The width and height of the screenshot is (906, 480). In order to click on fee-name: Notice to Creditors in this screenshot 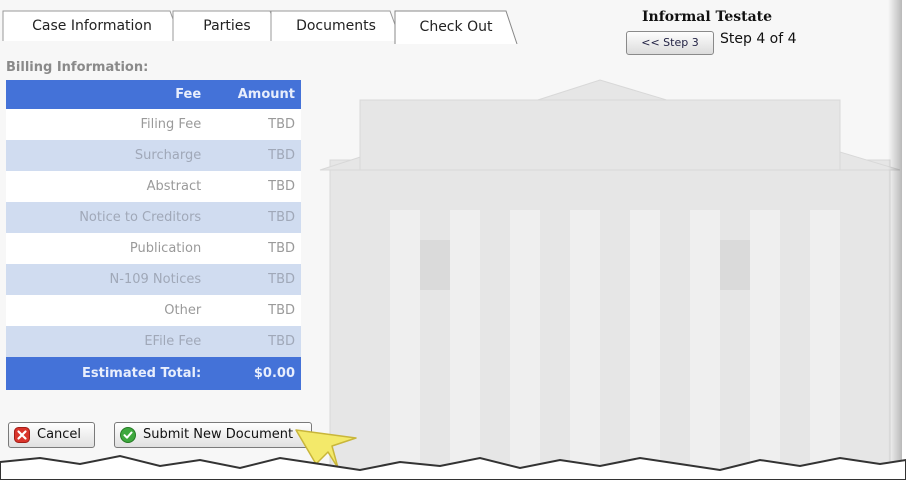, I will do `click(107, 217)`.